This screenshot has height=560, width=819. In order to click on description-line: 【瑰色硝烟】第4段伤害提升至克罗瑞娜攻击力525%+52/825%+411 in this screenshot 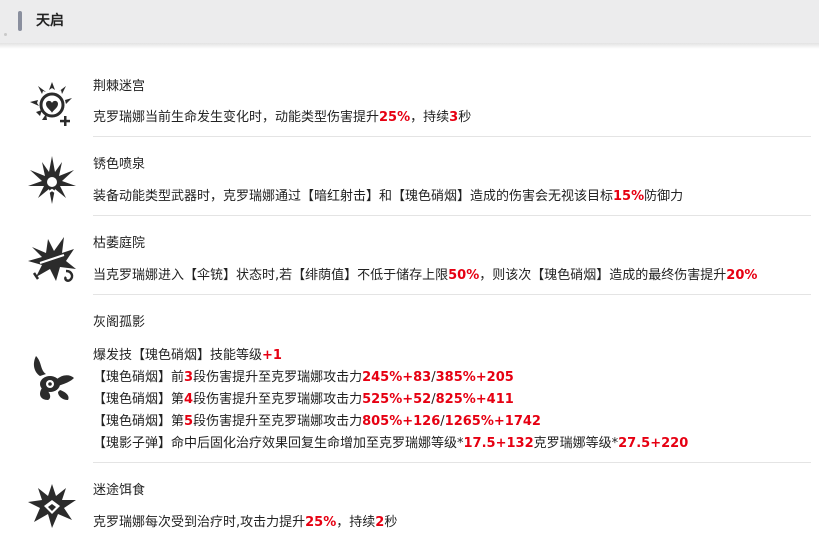, I will do `click(390, 400)`.